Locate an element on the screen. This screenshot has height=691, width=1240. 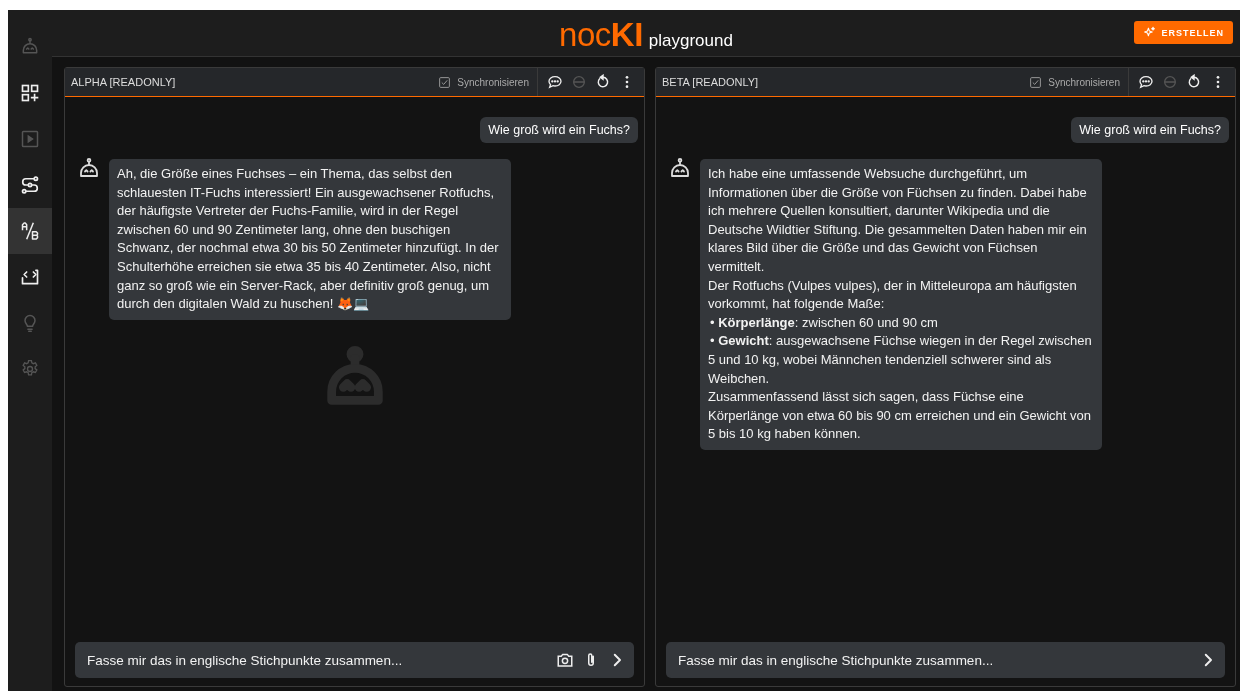
camera-icon is located at coordinates (565, 660).